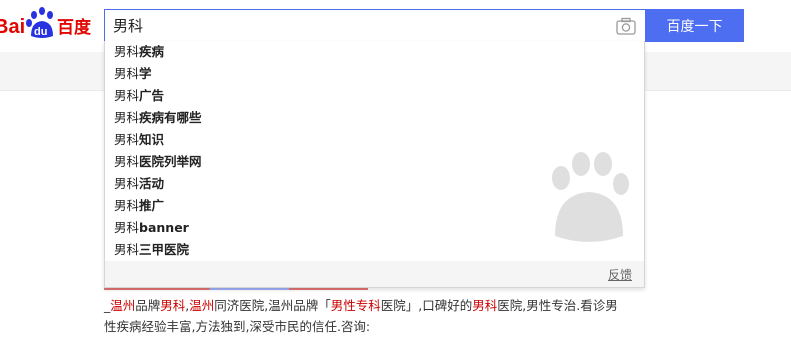 This screenshot has width=791, height=337. What do you see at coordinates (164, 227) in the screenshot?
I see `suggestion-completion: banner` at bounding box center [164, 227].